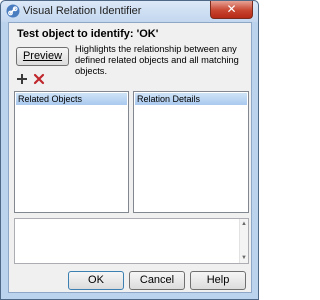 Image resolution: width=320 pixels, height=300 pixels. I want to click on preview-button: Preview, so click(42, 56).